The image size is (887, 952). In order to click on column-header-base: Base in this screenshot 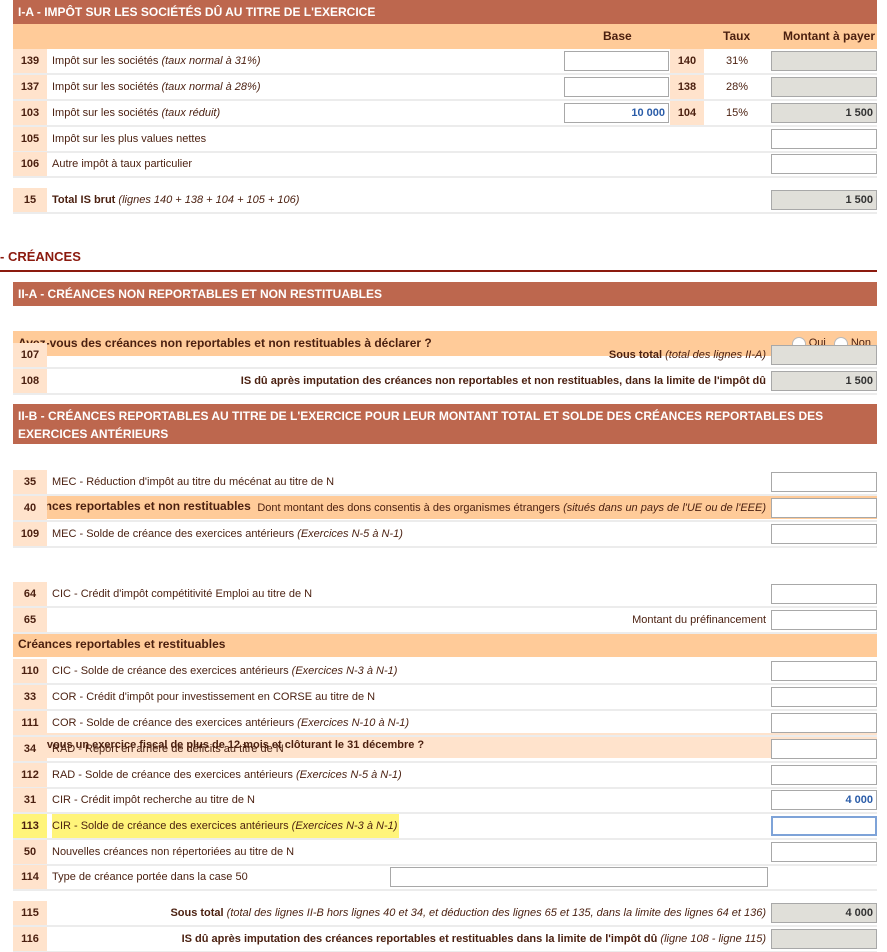, I will do `click(617, 36)`.